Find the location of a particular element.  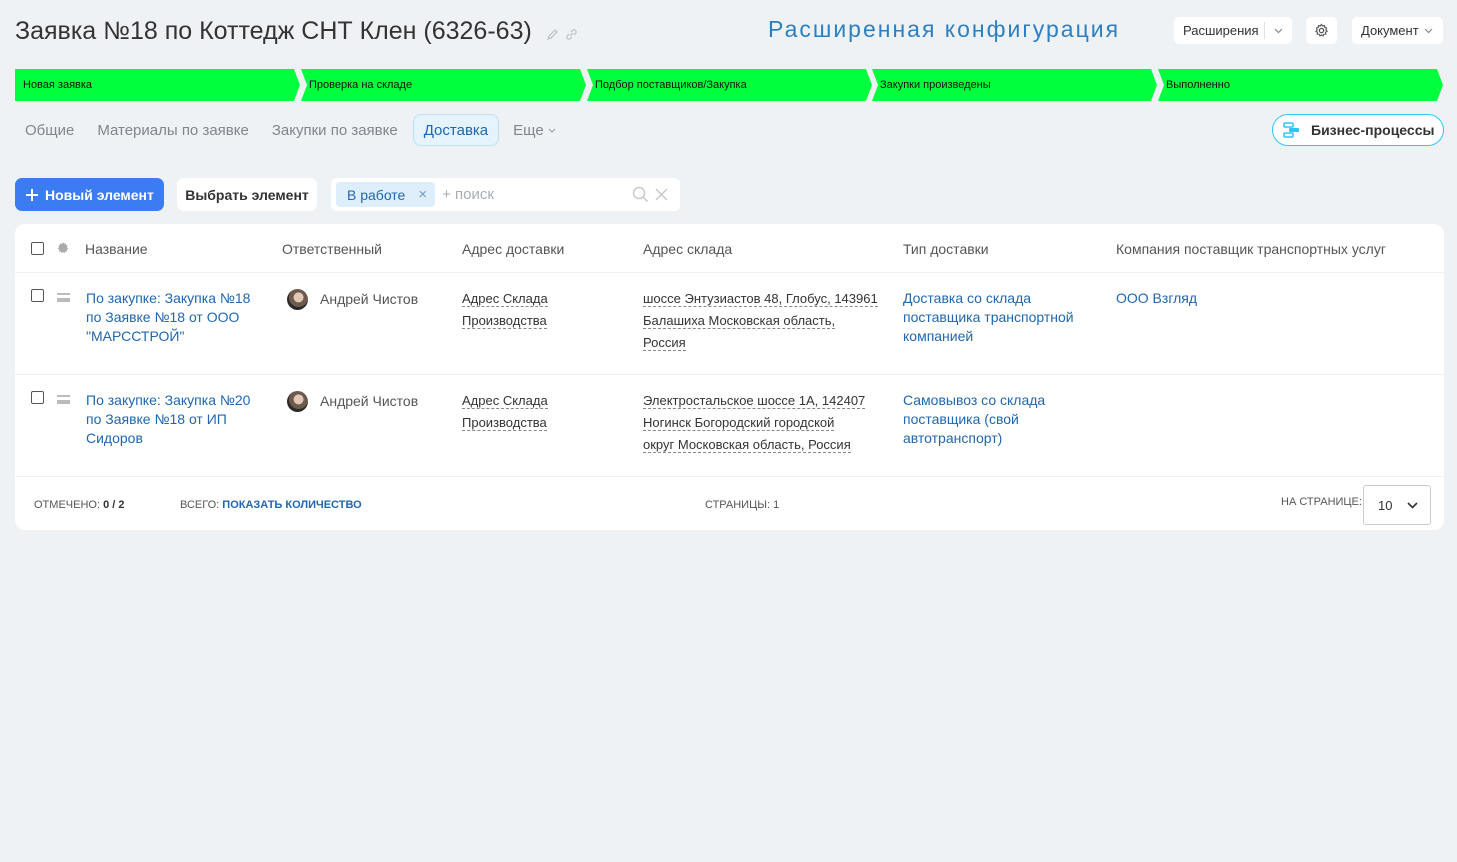

transport-company-link: ООО Взгляд is located at coordinates (1156, 298).